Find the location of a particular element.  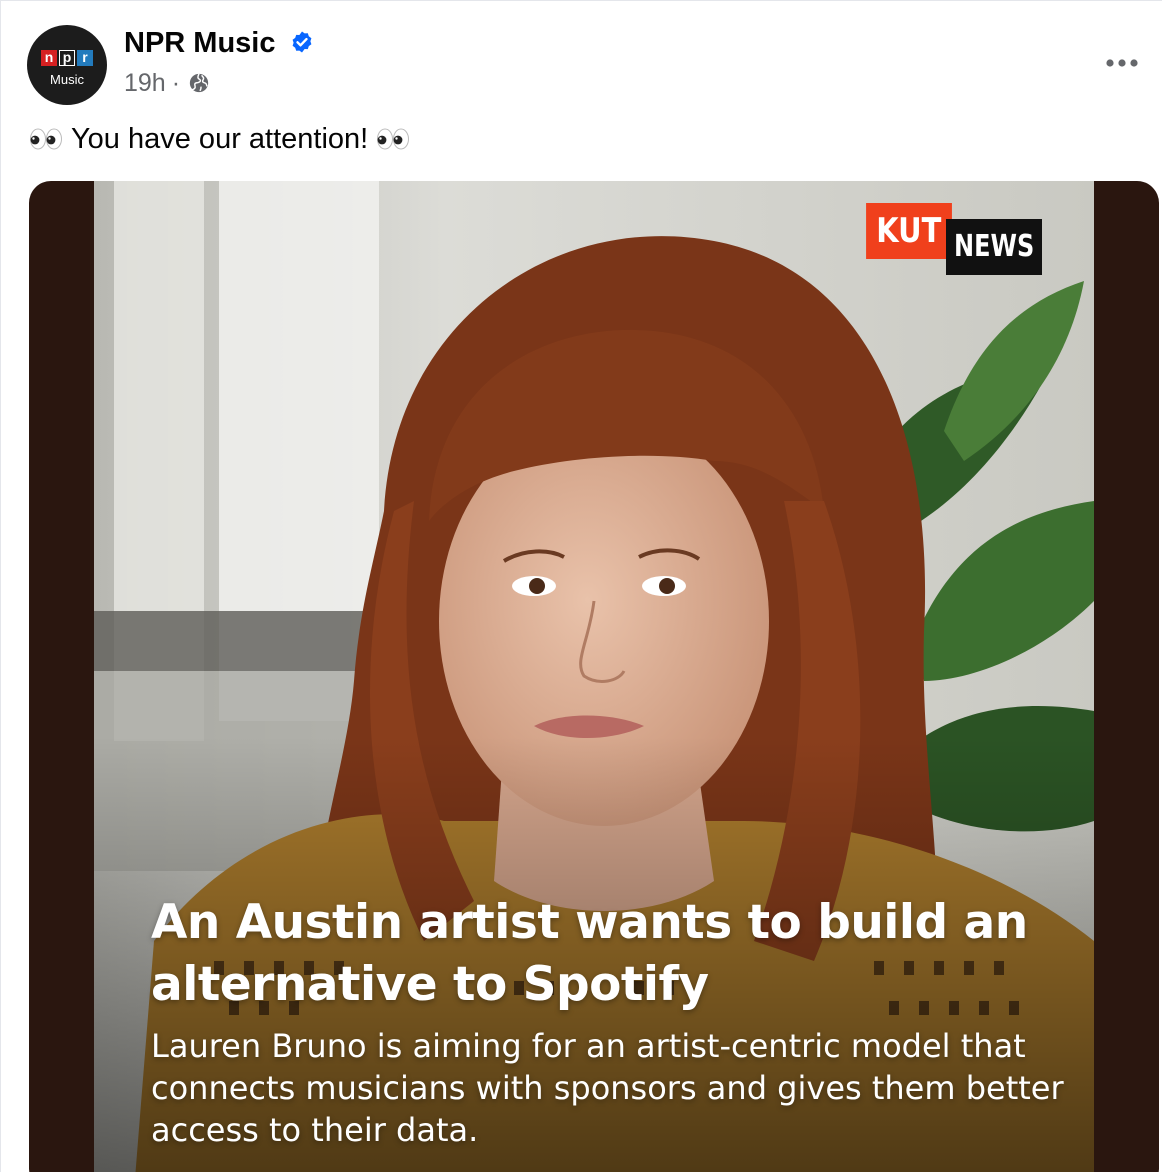

avatar-subtitle: Music is located at coordinates (67, 79).